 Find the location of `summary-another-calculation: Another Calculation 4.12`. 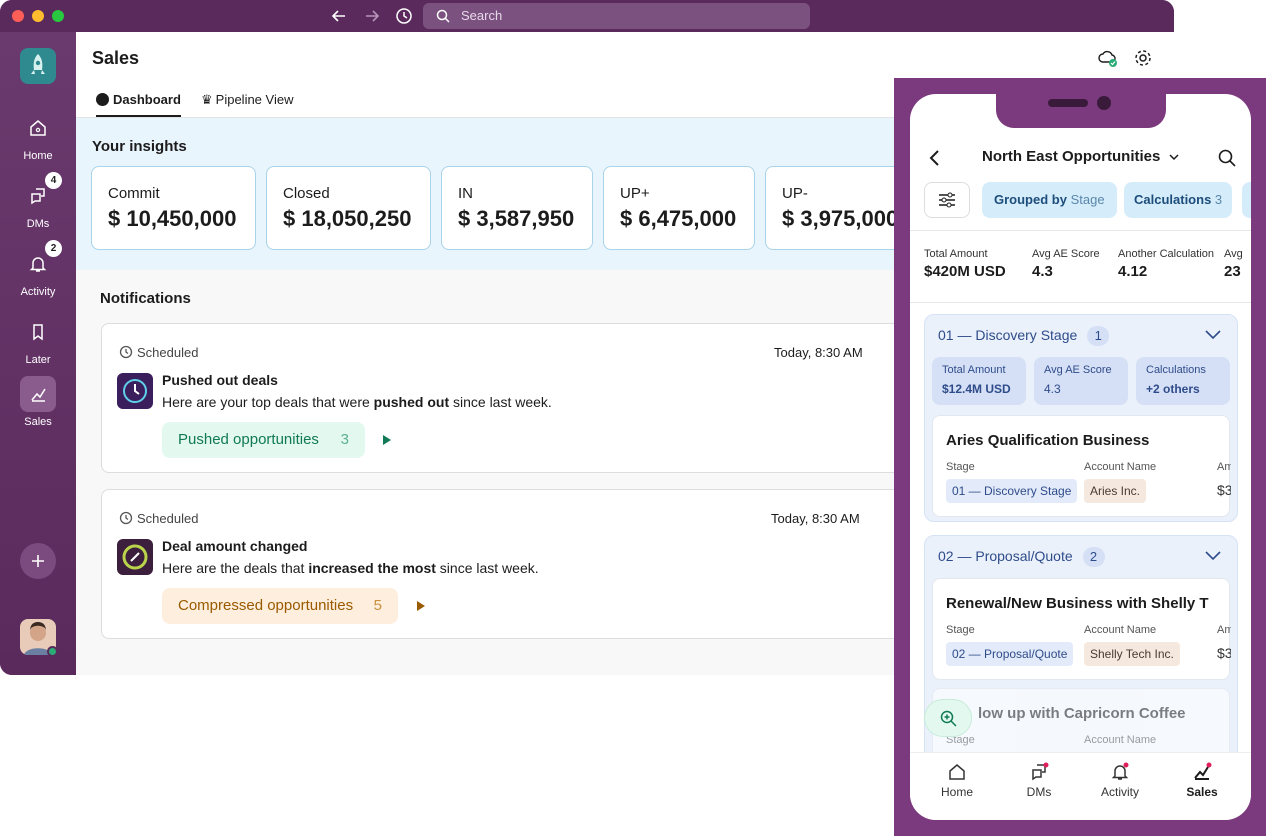

summary-another-calculation: Another Calculation 4.12 is located at coordinates (1166, 264).